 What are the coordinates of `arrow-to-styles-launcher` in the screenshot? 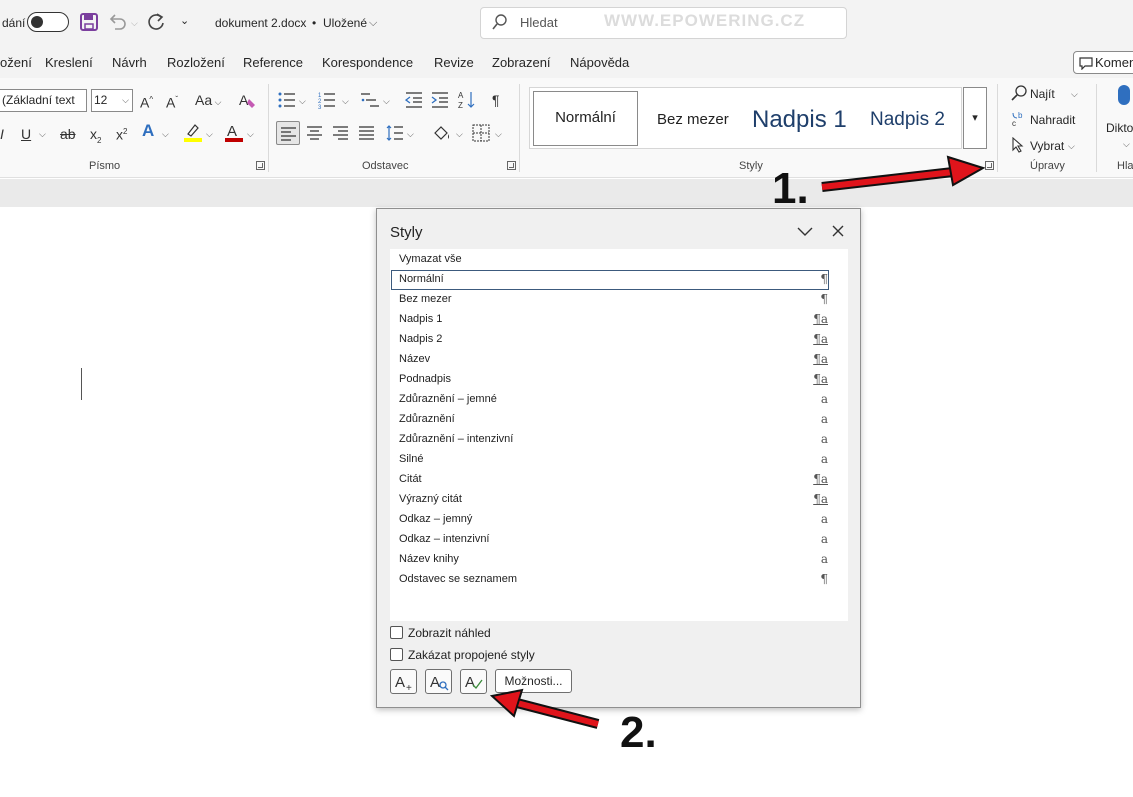 It's located at (903, 173).